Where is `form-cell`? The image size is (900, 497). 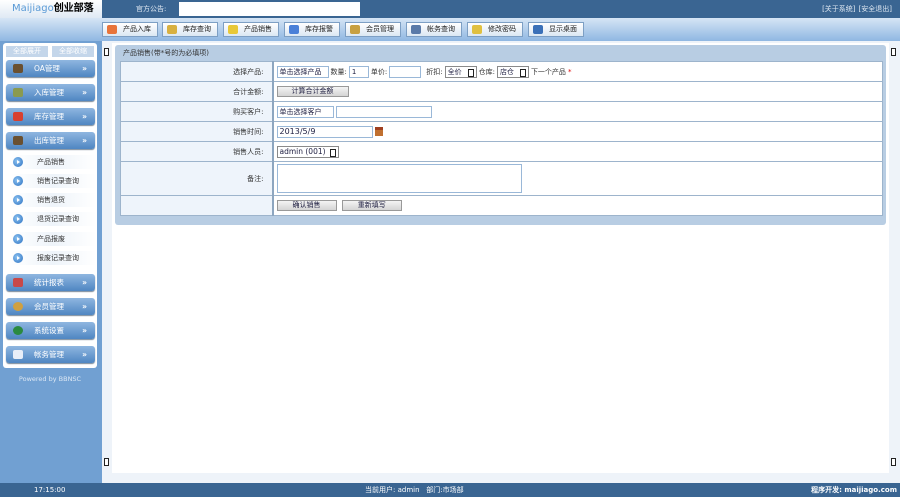
form-cell is located at coordinates (577, 178).